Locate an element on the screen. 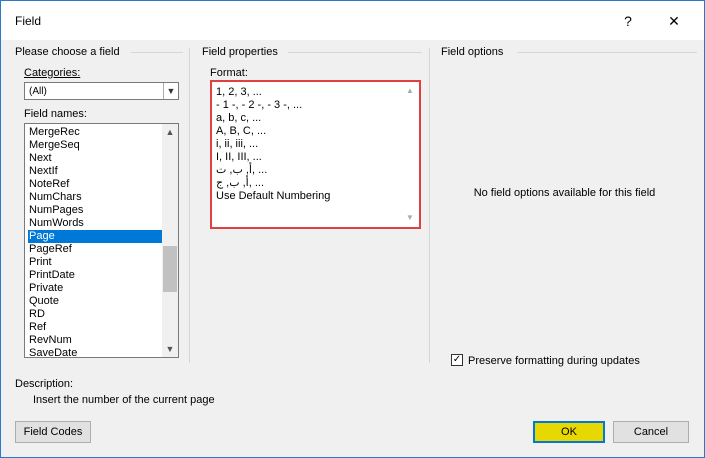  categories-label-accesskey: Categories: is located at coordinates (52, 73).